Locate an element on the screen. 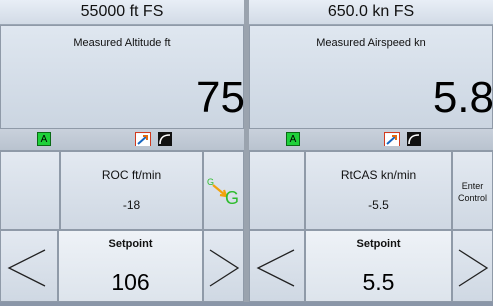  g-mode-button: G G is located at coordinates (223, 190).